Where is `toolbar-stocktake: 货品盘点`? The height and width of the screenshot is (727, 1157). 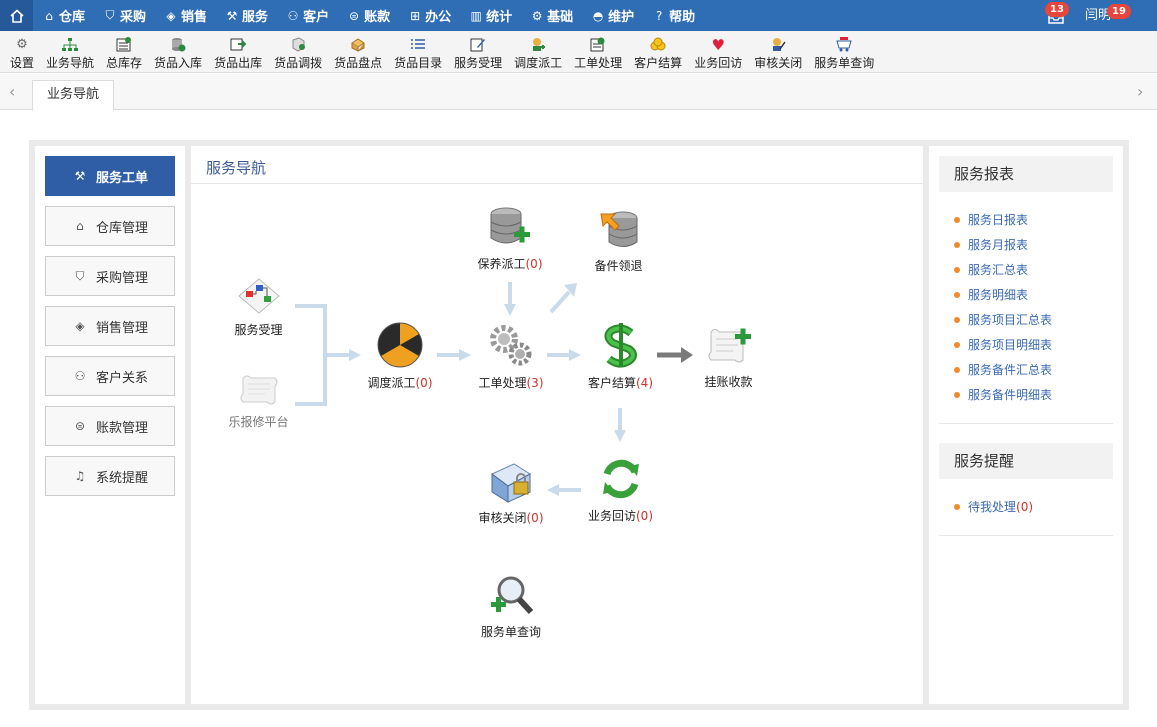 toolbar-stocktake: 货品盘点 is located at coordinates (358, 51).